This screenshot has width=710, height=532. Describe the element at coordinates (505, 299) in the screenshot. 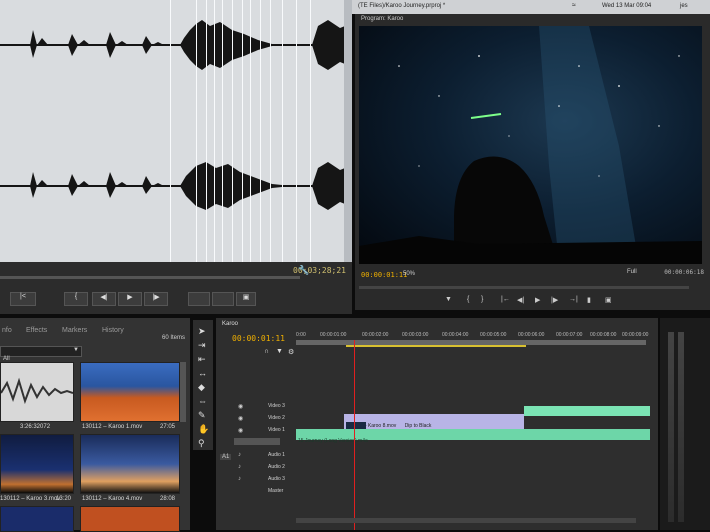

I see `go-to-in-button: |←` at that location.